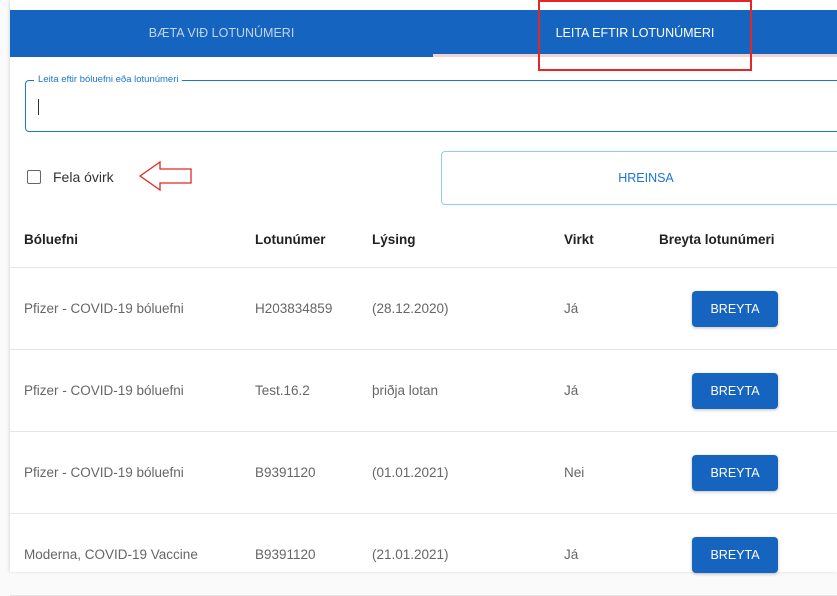  I want to click on column-header-vaccine: Bóluefni, so click(51, 239).